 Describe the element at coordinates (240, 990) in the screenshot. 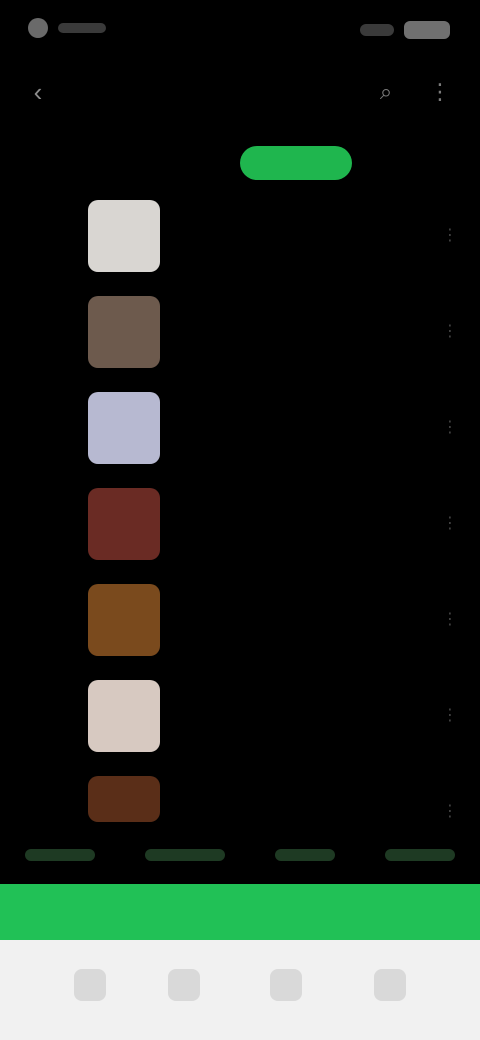

I see `bottom-nav` at that location.